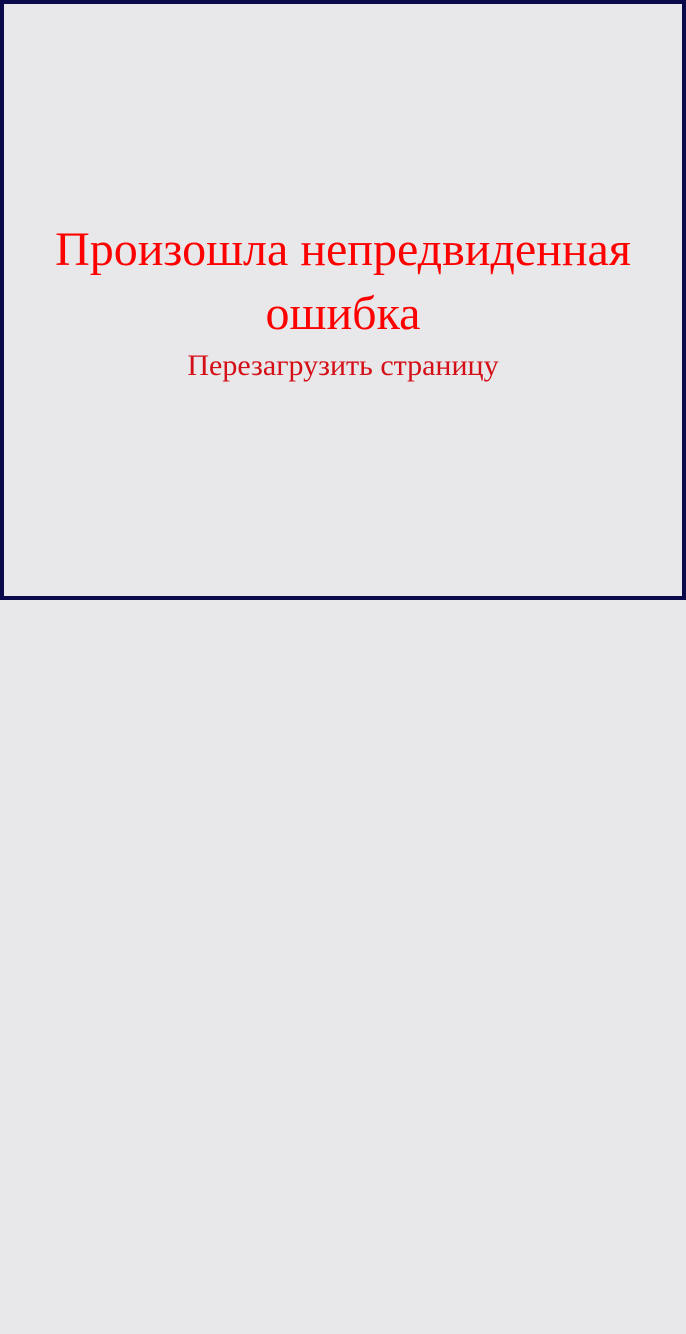  What do you see at coordinates (343, 366) in the screenshot?
I see `reload-page-link: Перезагрузить страницу` at bounding box center [343, 366].